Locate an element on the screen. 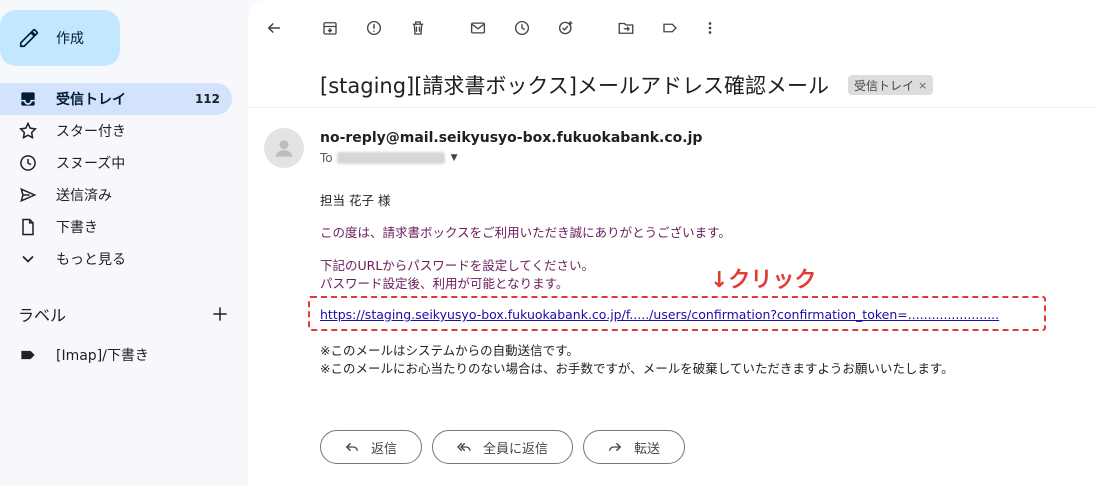  chip-label: 受信トレイ is located at coordinates (884, 85).